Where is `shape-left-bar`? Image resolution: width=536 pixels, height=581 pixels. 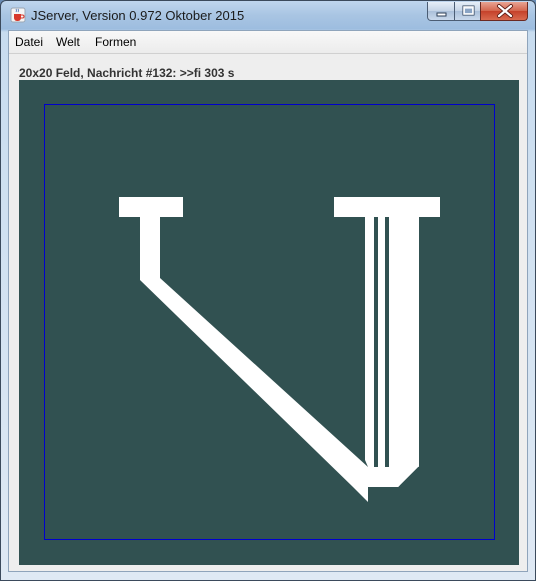
shape-left-bar is located at coordinates (151, 207).